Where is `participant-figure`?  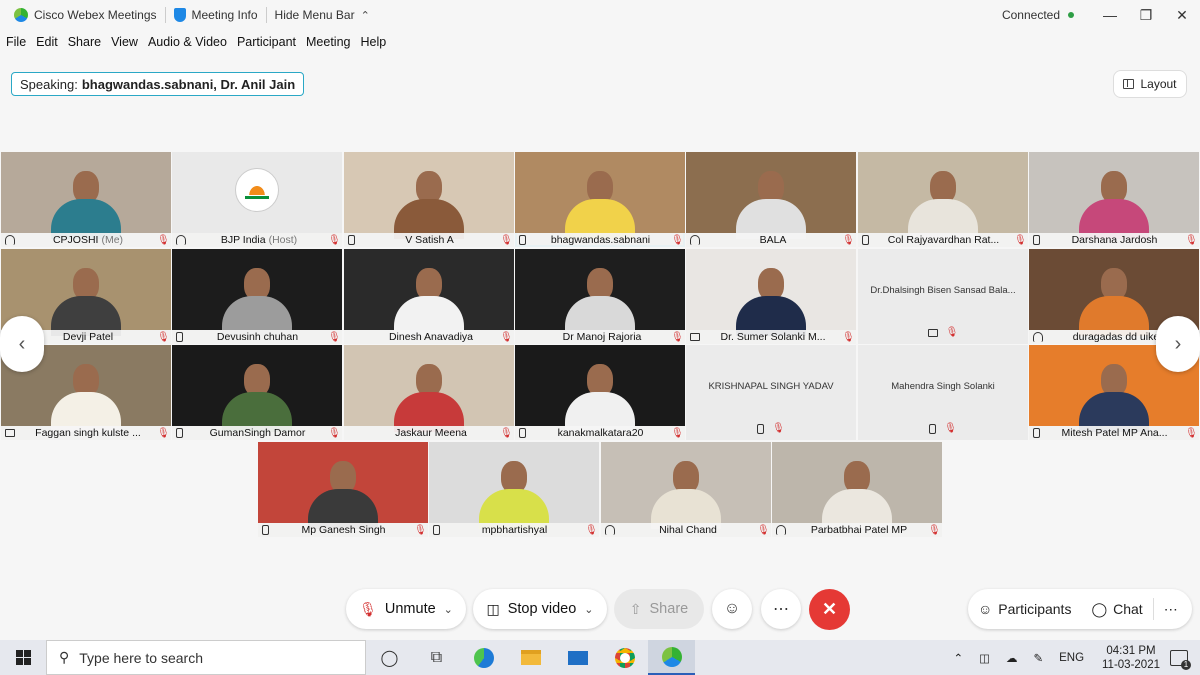 participant-figure is located at coordinates (1114, 205).